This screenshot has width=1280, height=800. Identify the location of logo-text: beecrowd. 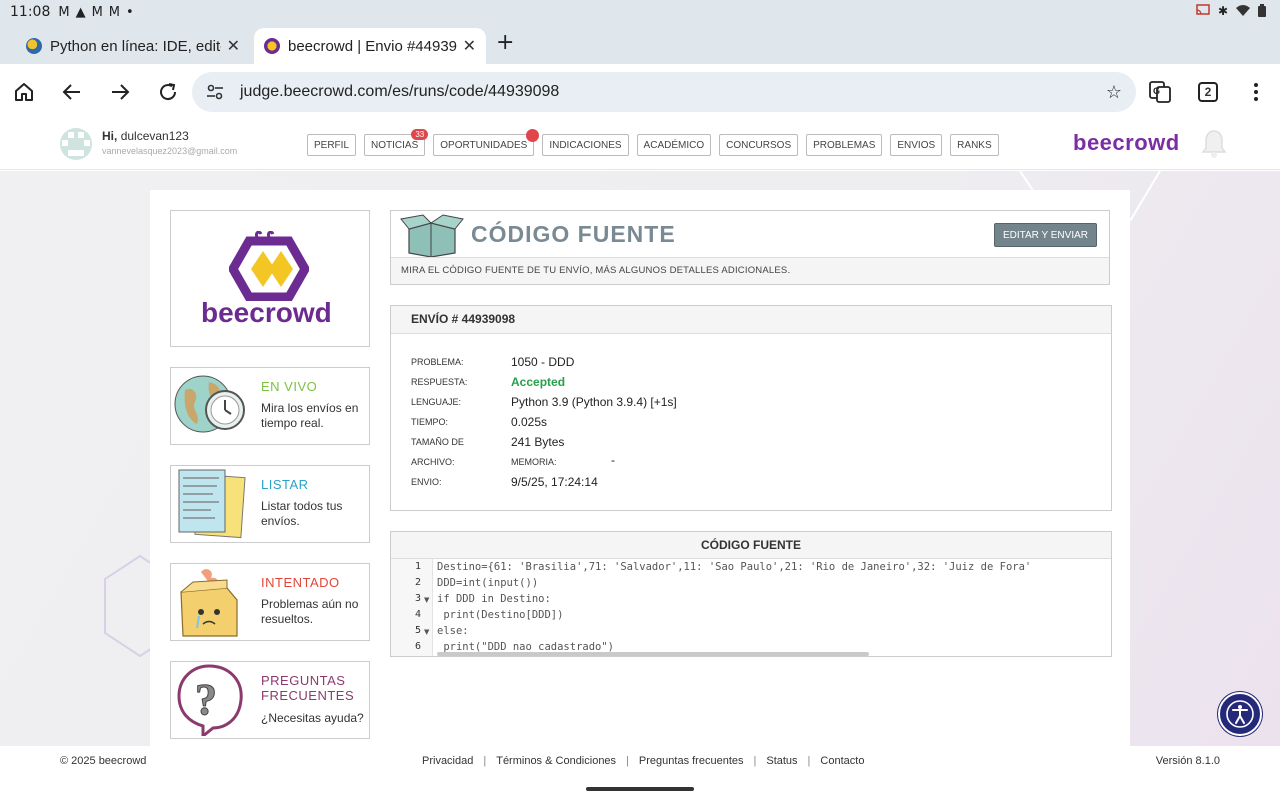
(266, 312).